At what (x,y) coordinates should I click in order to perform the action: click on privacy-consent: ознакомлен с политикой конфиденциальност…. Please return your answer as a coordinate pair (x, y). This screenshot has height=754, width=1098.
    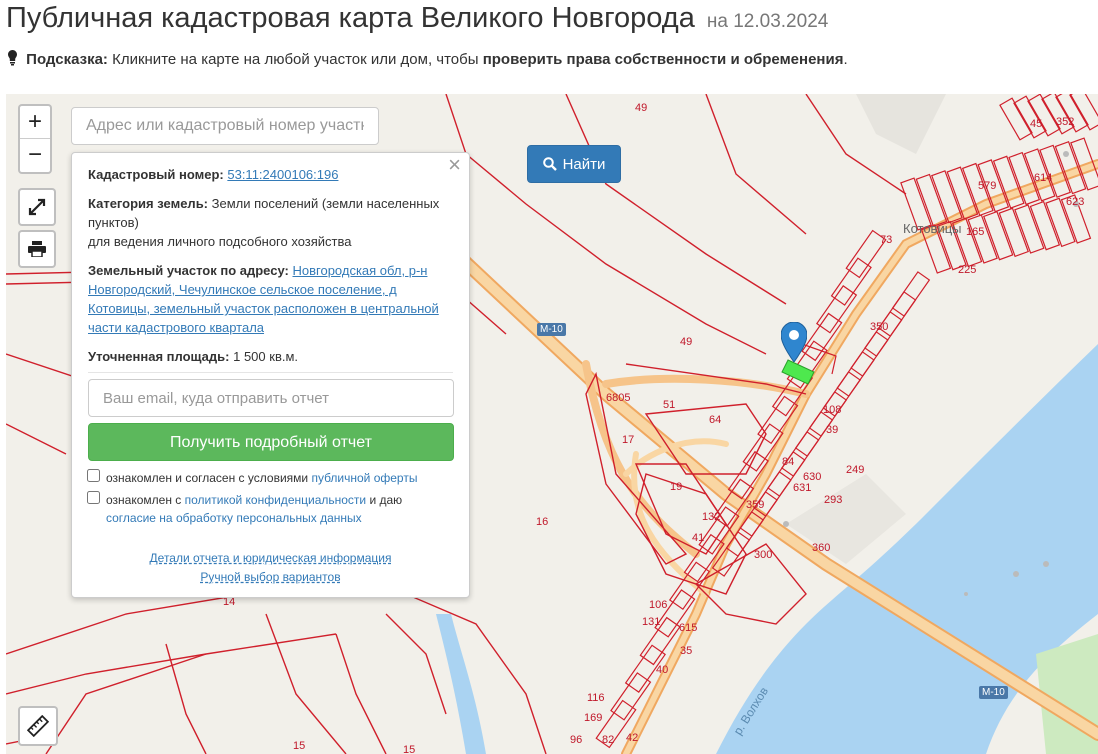
    Looking at the image, I should click on (270, 509).